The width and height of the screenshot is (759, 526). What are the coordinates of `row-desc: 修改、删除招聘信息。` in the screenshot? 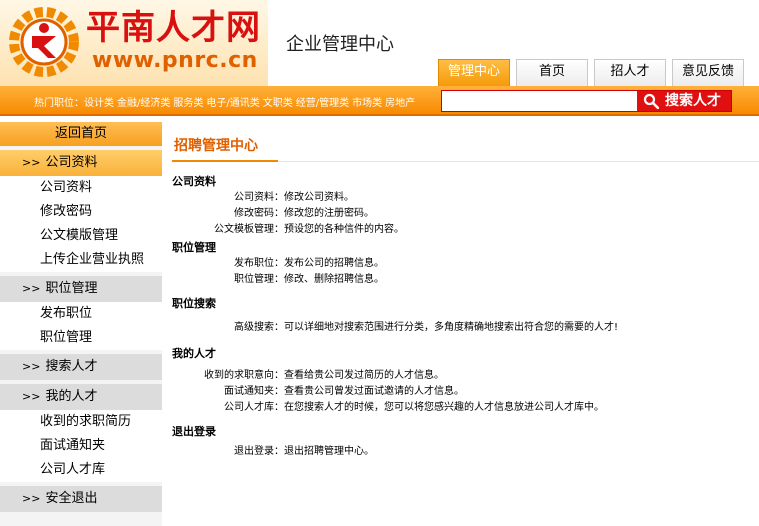 It's located at (334, 279).